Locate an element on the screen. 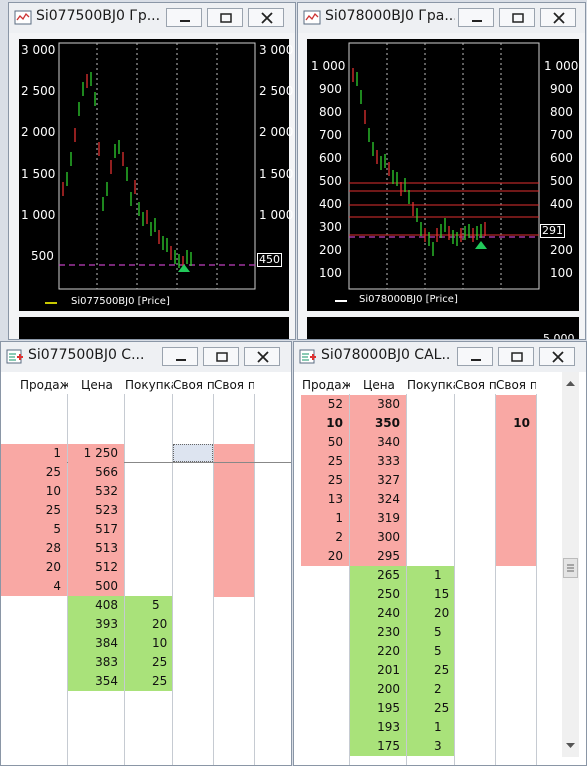  buy-qty-cell: 3 is located at coordinates (430, 746).